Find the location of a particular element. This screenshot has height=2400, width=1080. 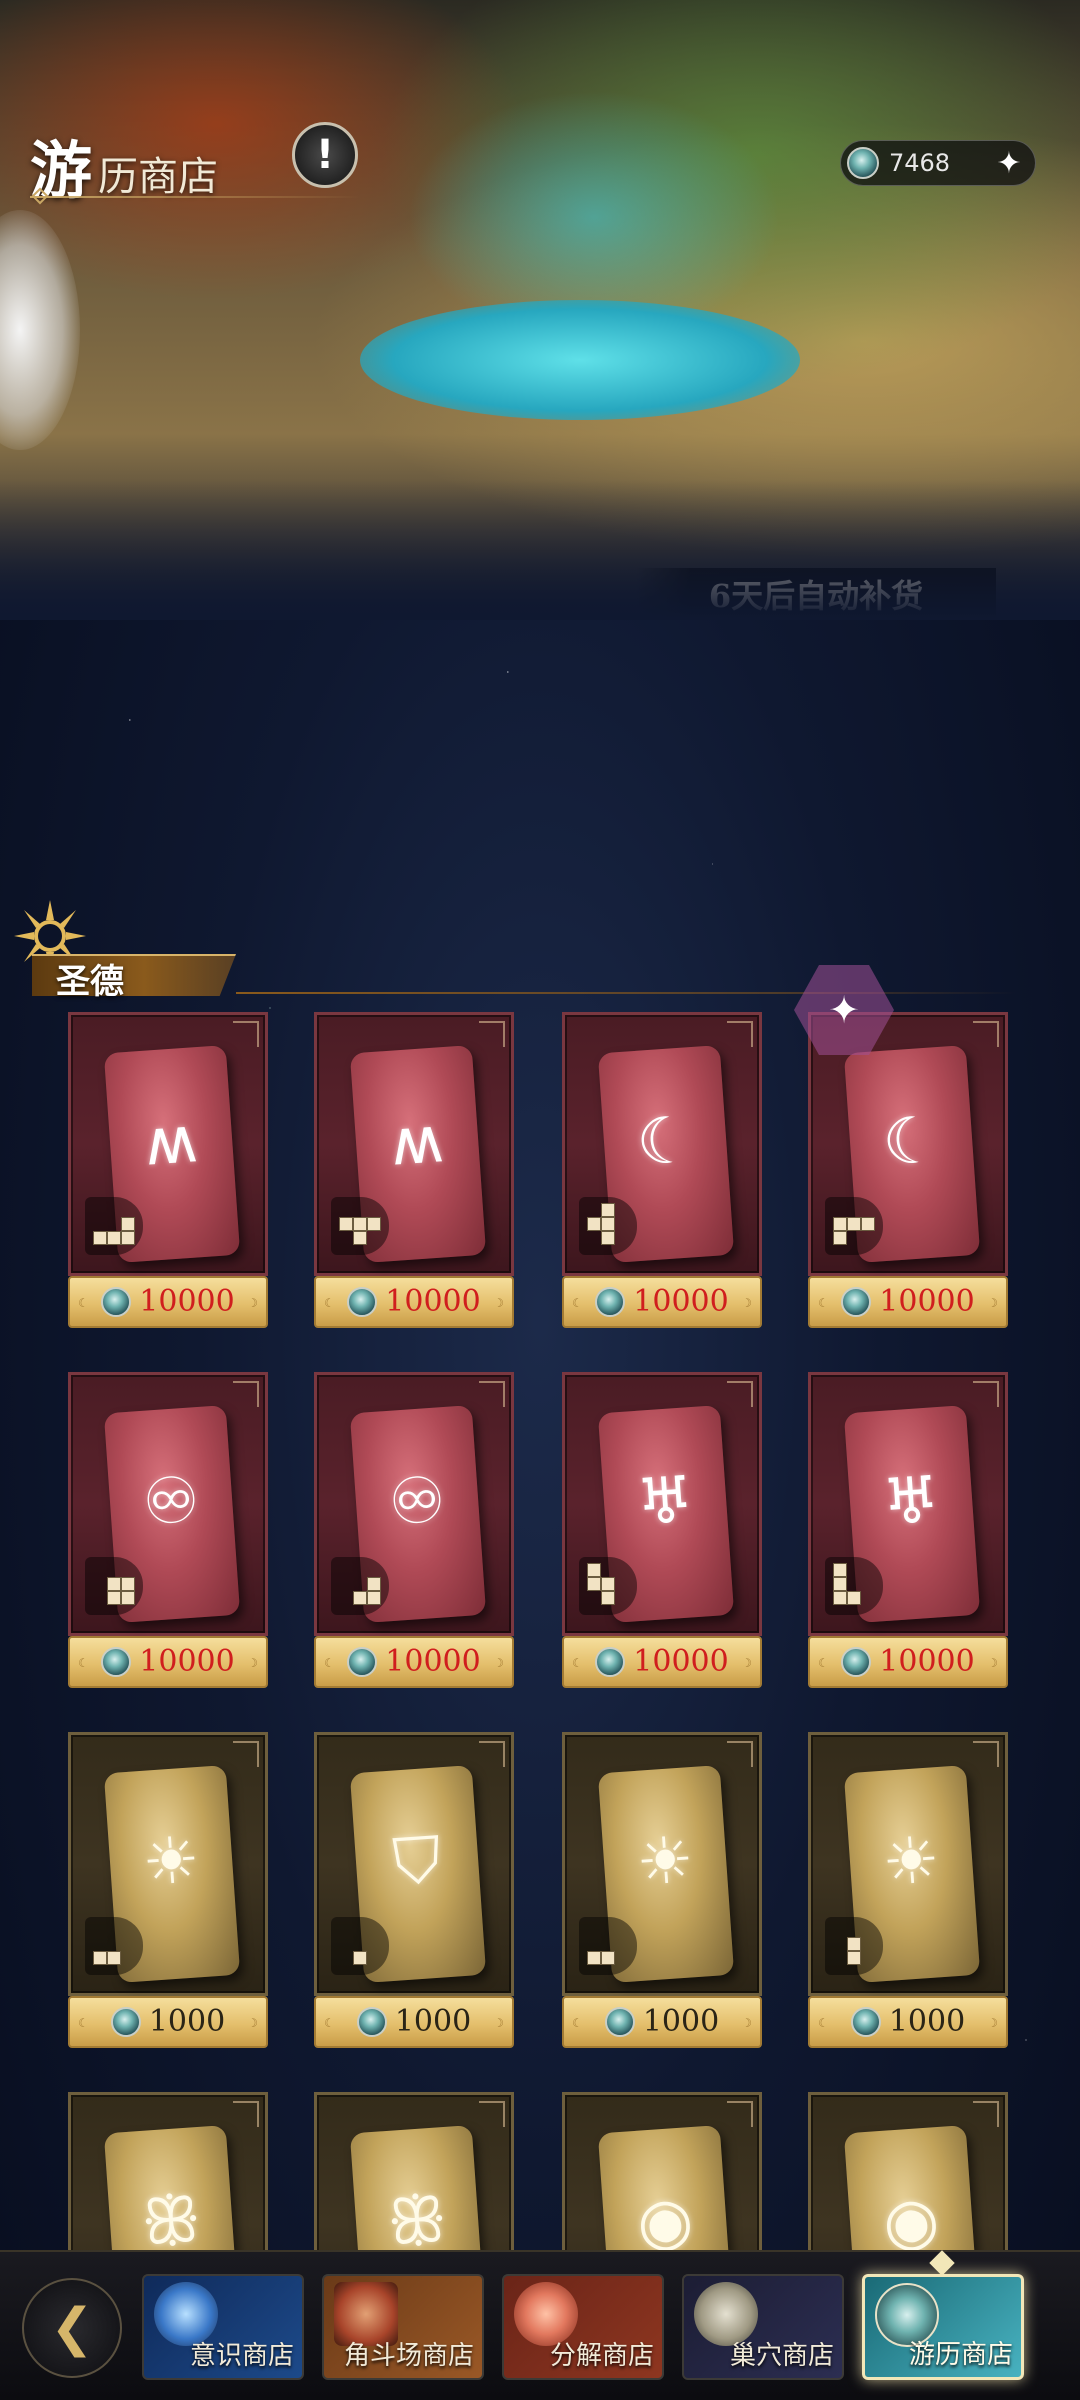

shop-item-card: ☾ ☾ 10000 ☽ is located at coordinates (662, 1167).